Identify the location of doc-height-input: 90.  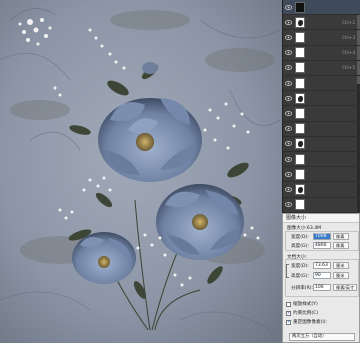
(322, 275).